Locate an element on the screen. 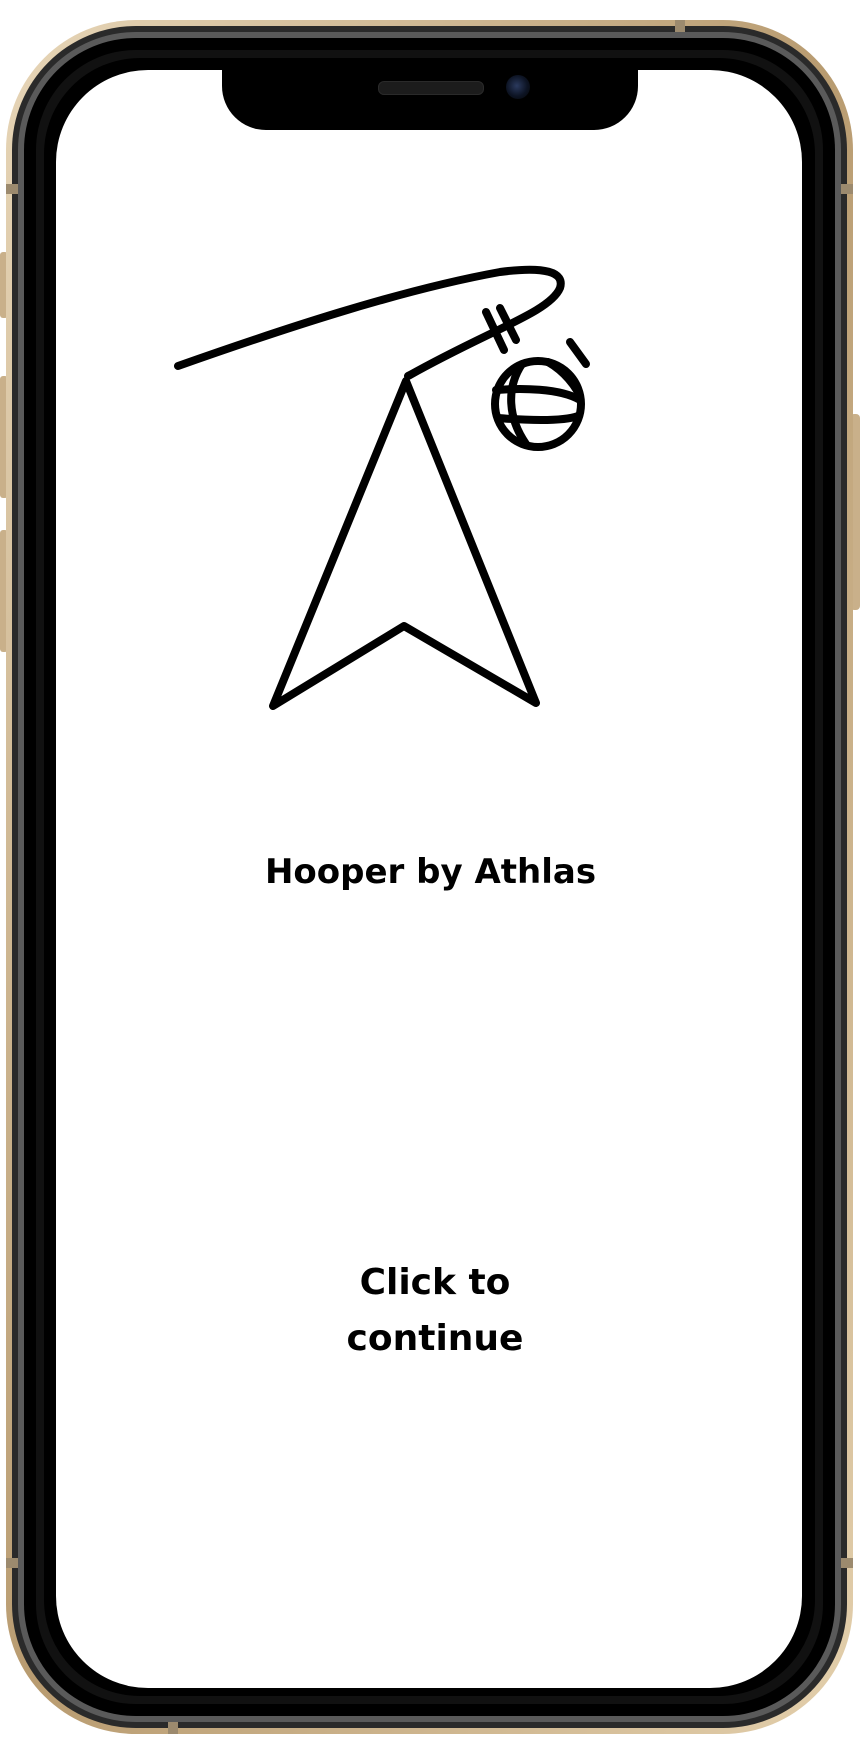  front-camera-icon is located at coordinates (518, 87).